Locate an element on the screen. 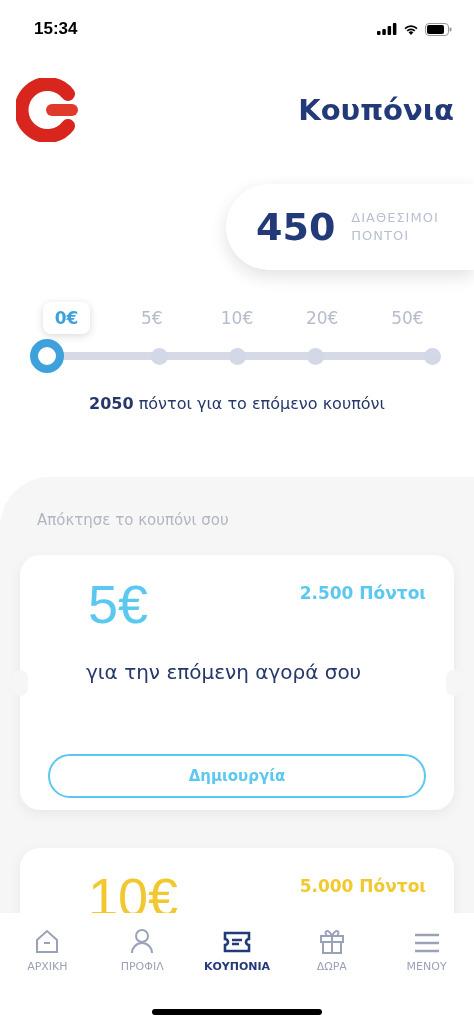 This screenshot has width=474, height=1024. coupon-description: για την επόμενη αγορά σου is located at coordinates (224, 672).